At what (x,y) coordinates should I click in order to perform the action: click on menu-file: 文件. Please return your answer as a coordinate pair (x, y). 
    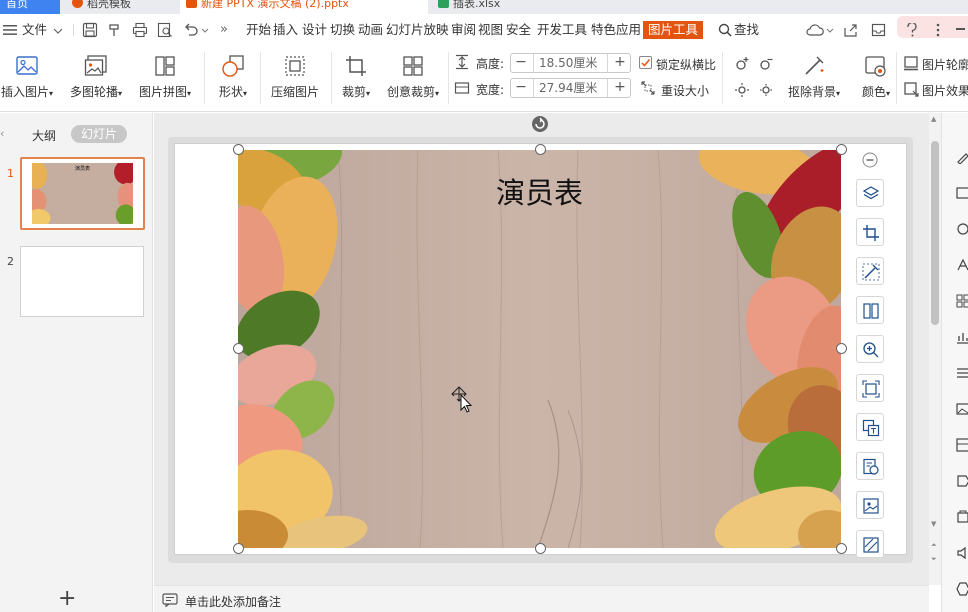
    Looking at the image, I should click on (34, 30).